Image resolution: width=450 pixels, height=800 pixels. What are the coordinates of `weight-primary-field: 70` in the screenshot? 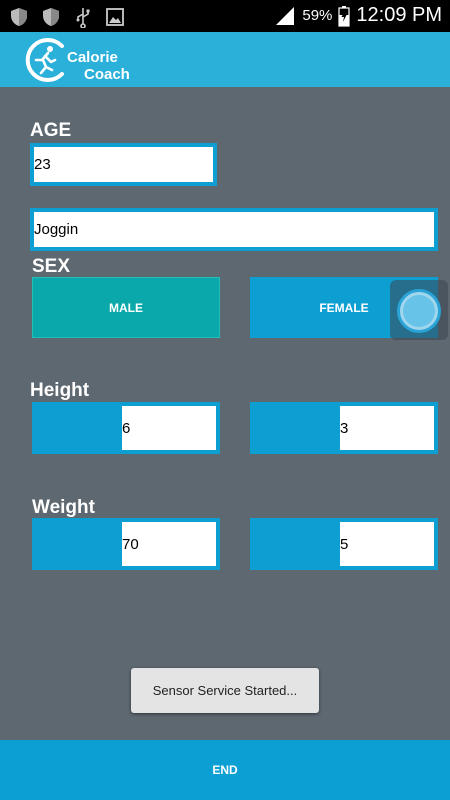 It's located at (126, 544).